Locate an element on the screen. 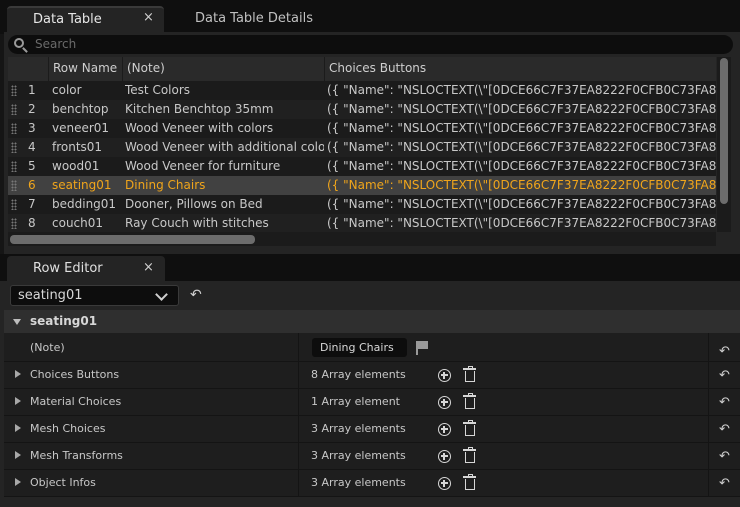  search-icon is located at coordinates (19, 43).